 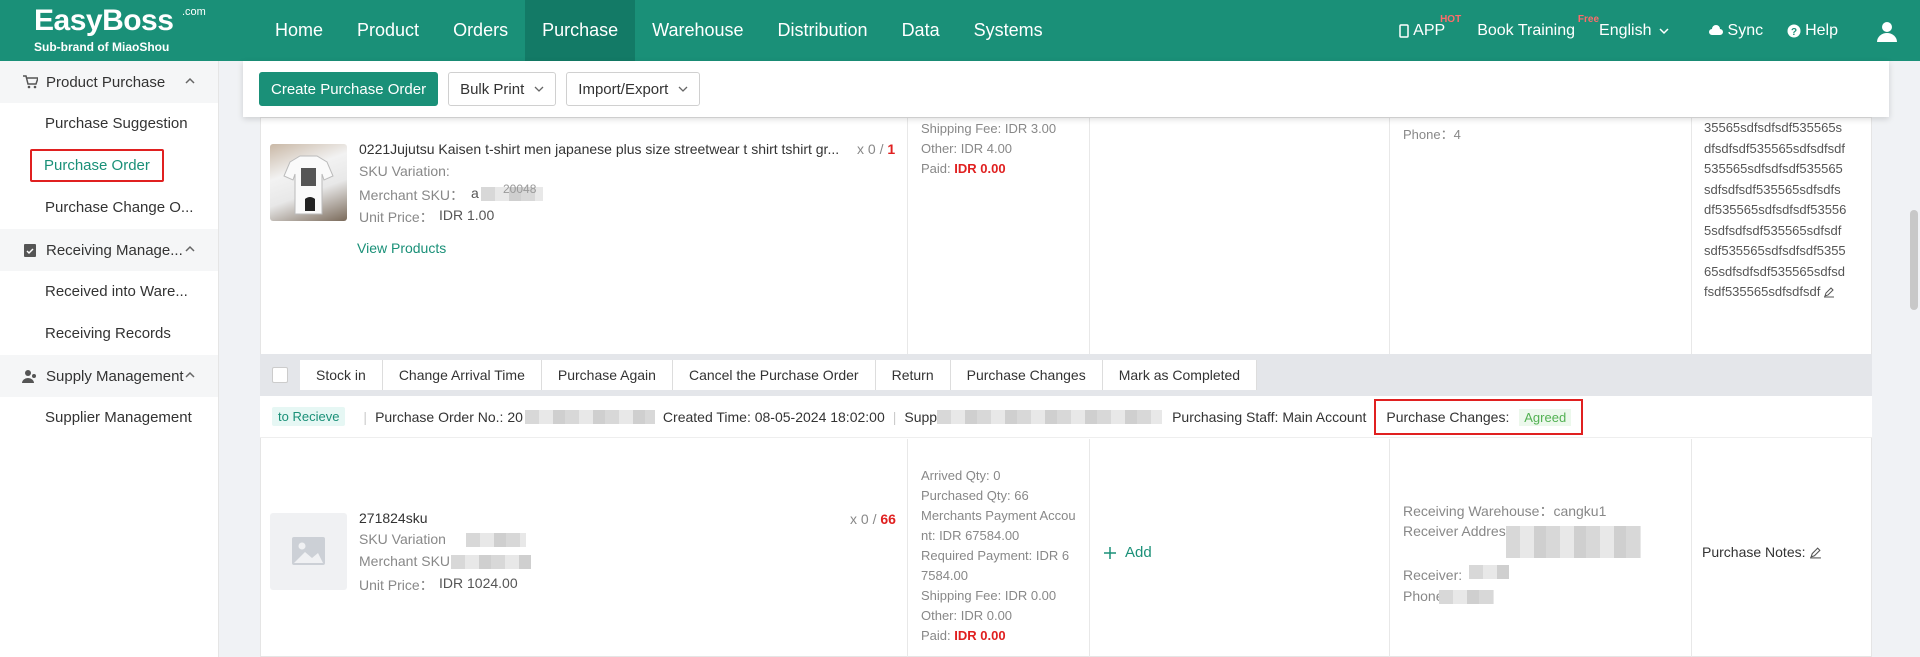 I want to click on qty-total: 1, so click(x=891, y=149).